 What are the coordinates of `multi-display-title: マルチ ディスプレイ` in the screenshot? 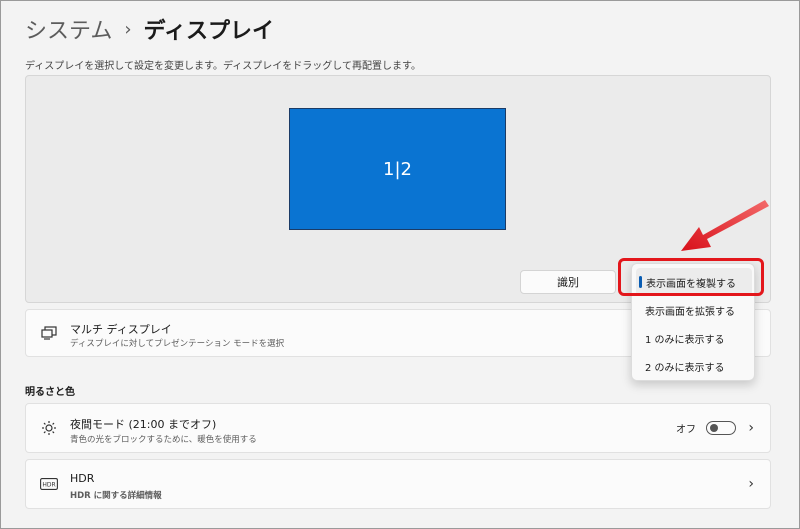 It's located at (121, 329).